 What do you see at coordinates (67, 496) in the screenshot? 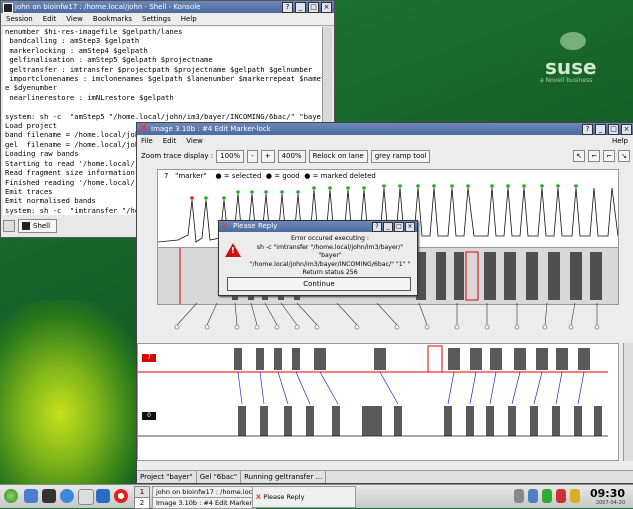
I see `browser-icon` at bounding box center [67, 496].